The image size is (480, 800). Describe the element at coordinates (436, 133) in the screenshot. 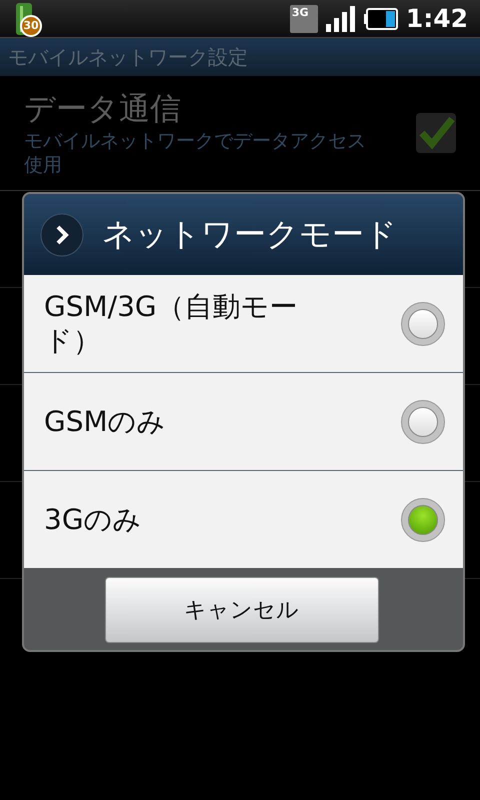

I see `data-checkbox` at that location.